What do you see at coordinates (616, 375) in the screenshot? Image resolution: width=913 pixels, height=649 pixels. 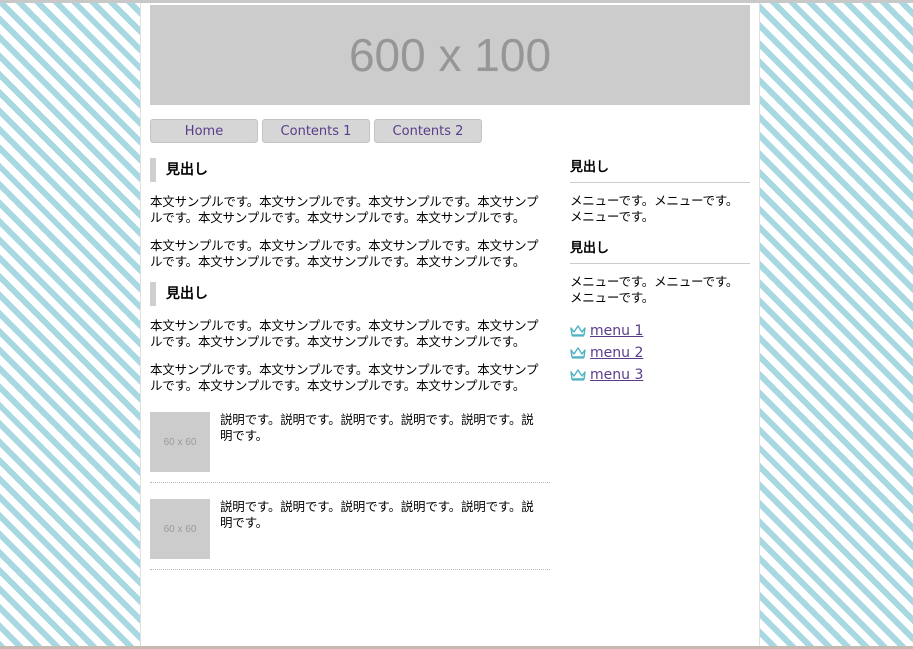 I see `menu-link-3: menu 3` at bounding box center [616, 375].